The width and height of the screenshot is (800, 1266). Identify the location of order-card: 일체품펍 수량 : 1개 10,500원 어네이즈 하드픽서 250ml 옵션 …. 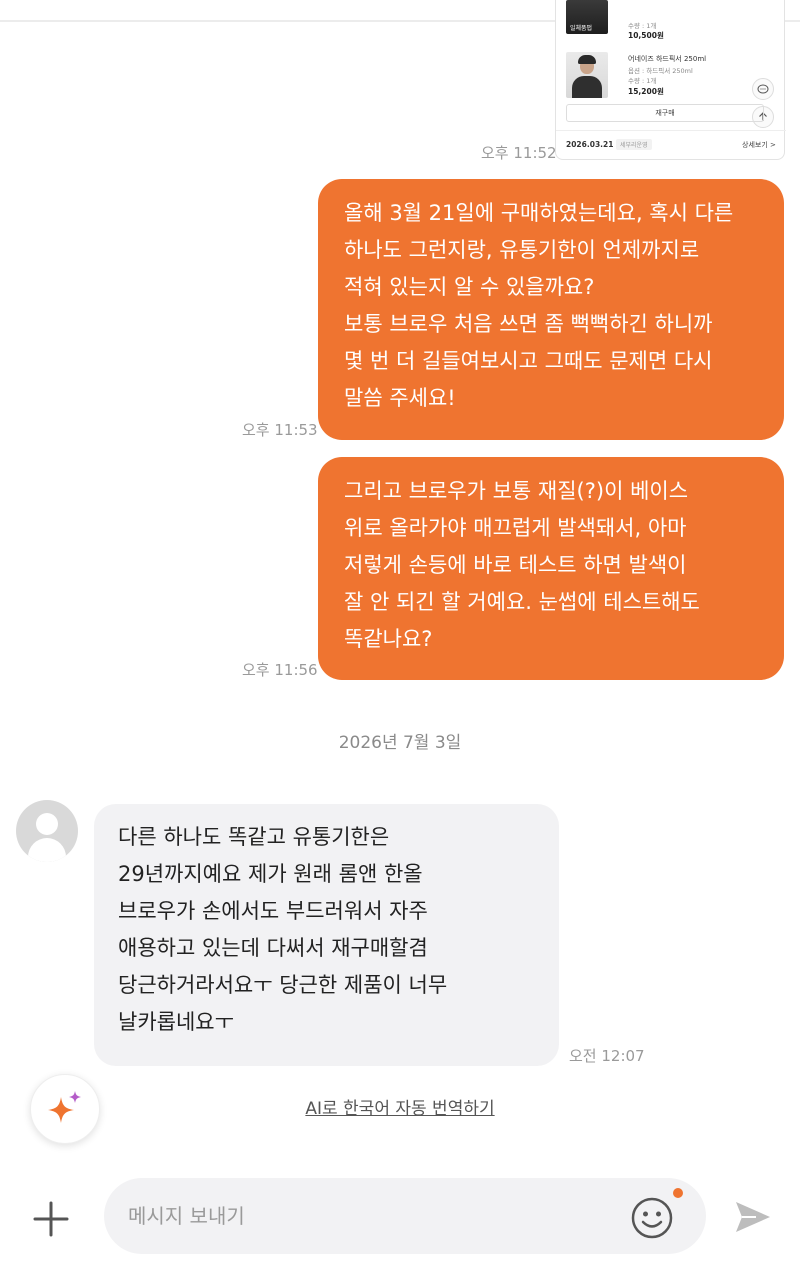
(670, 80).